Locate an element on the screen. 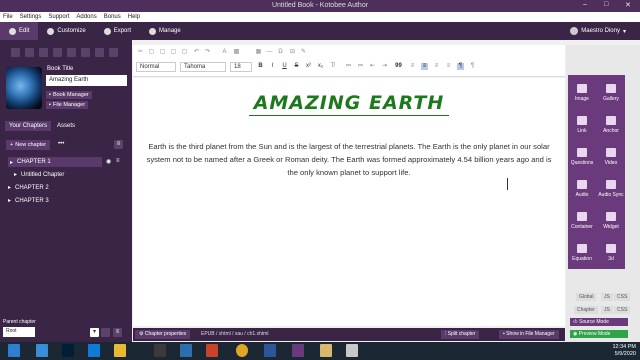 The image size is (640, 360). folder-icon is located at coordinates (326, 350).